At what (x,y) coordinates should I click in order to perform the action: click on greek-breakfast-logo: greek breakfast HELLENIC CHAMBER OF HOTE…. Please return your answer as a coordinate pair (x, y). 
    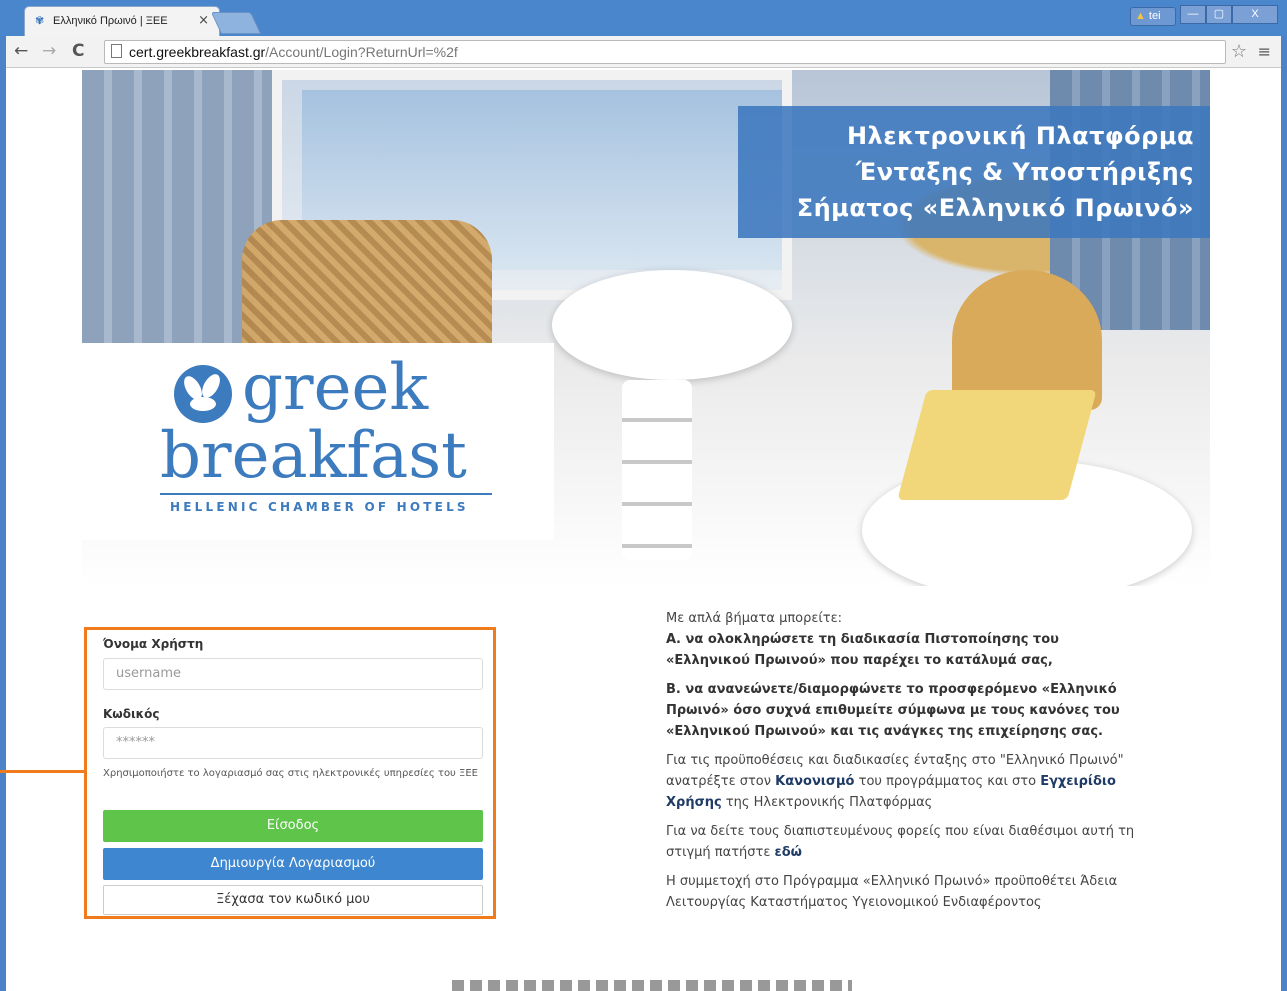
    Looking at the image, I should click on (318, 441).